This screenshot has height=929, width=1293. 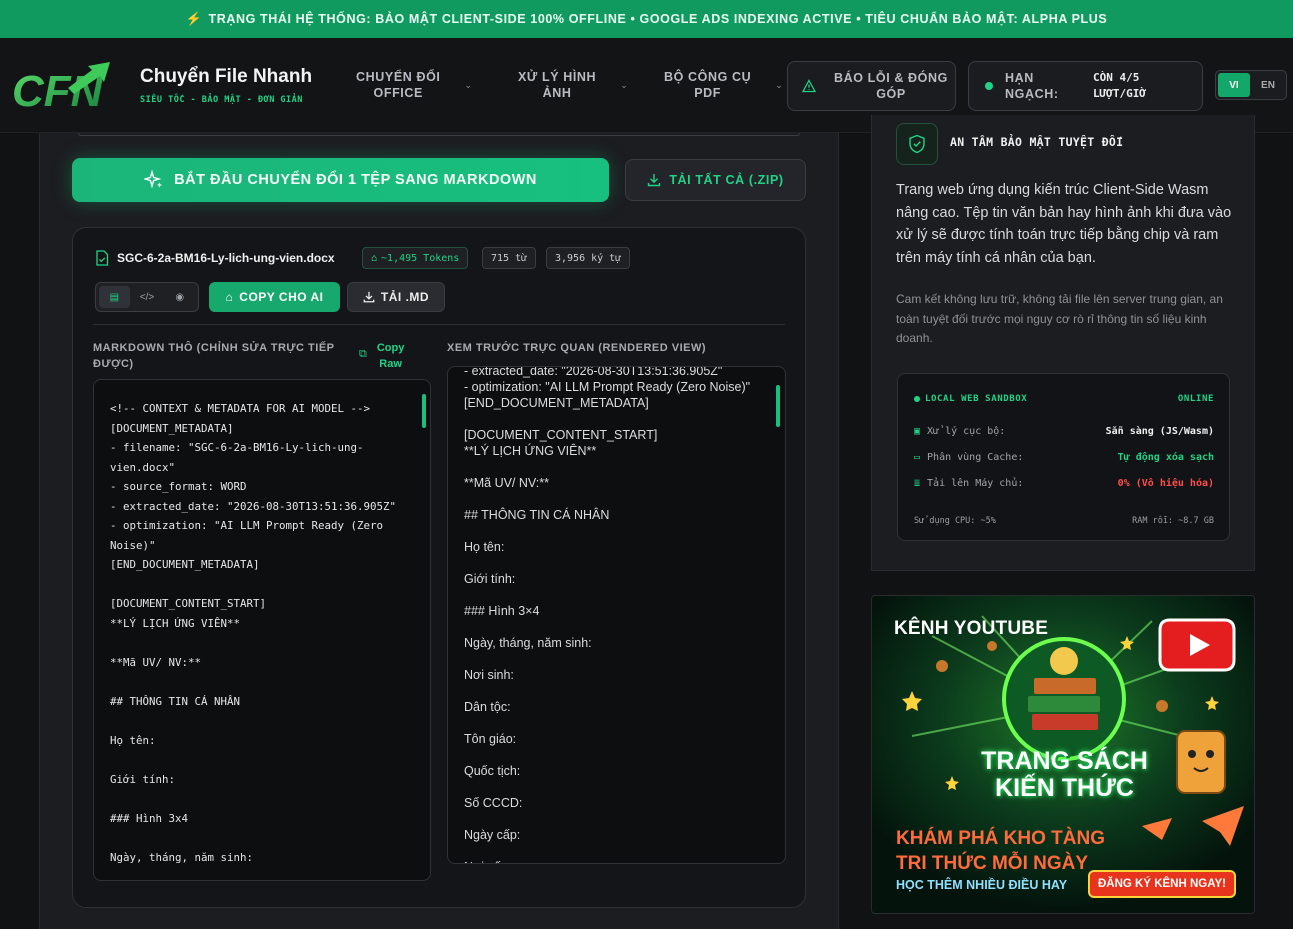 I want to click on ram-free: RAM rỗi: ~8.7 GB, so click(x=1173, y=521).